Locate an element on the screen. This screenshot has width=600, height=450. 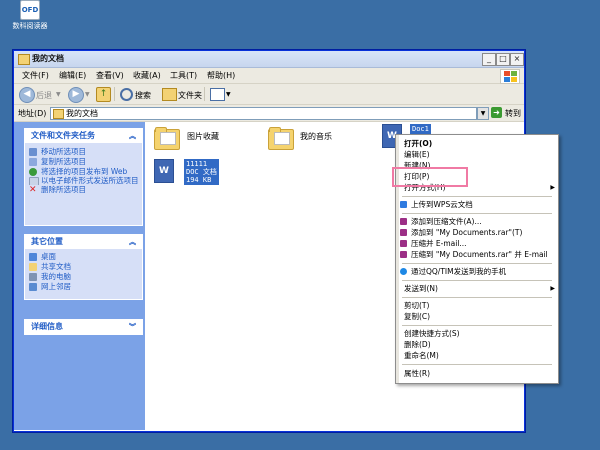
task-publish-web: 将选择的项目发布到 Web is located at coordinates (83, 171).